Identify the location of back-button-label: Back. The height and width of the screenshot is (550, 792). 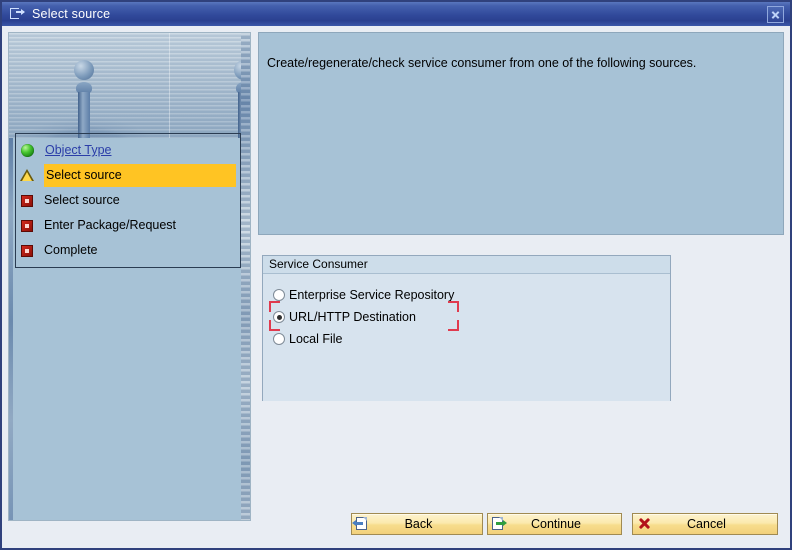
(418, 524).